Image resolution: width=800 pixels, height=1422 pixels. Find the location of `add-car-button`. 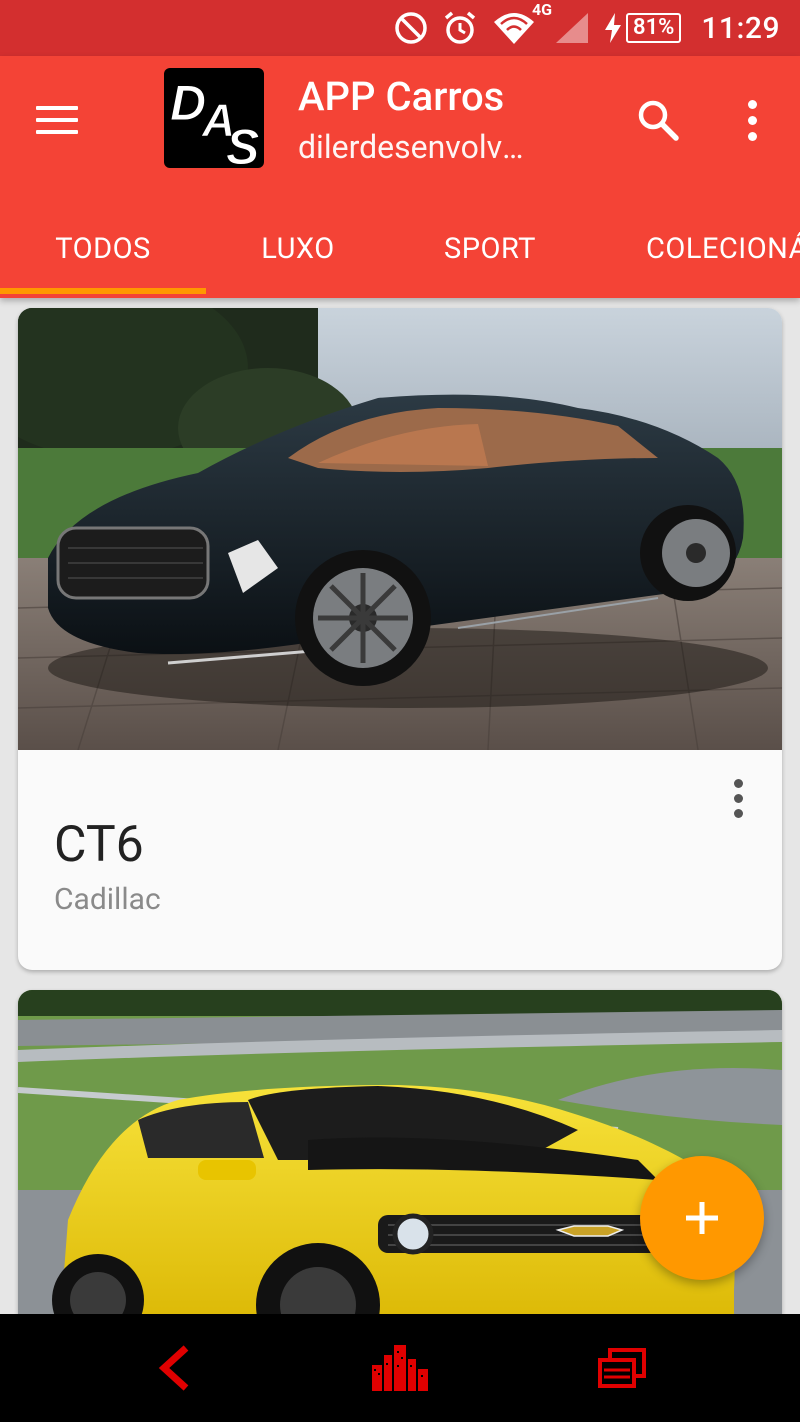

add-car-button is located at coordinates (702, 1218).